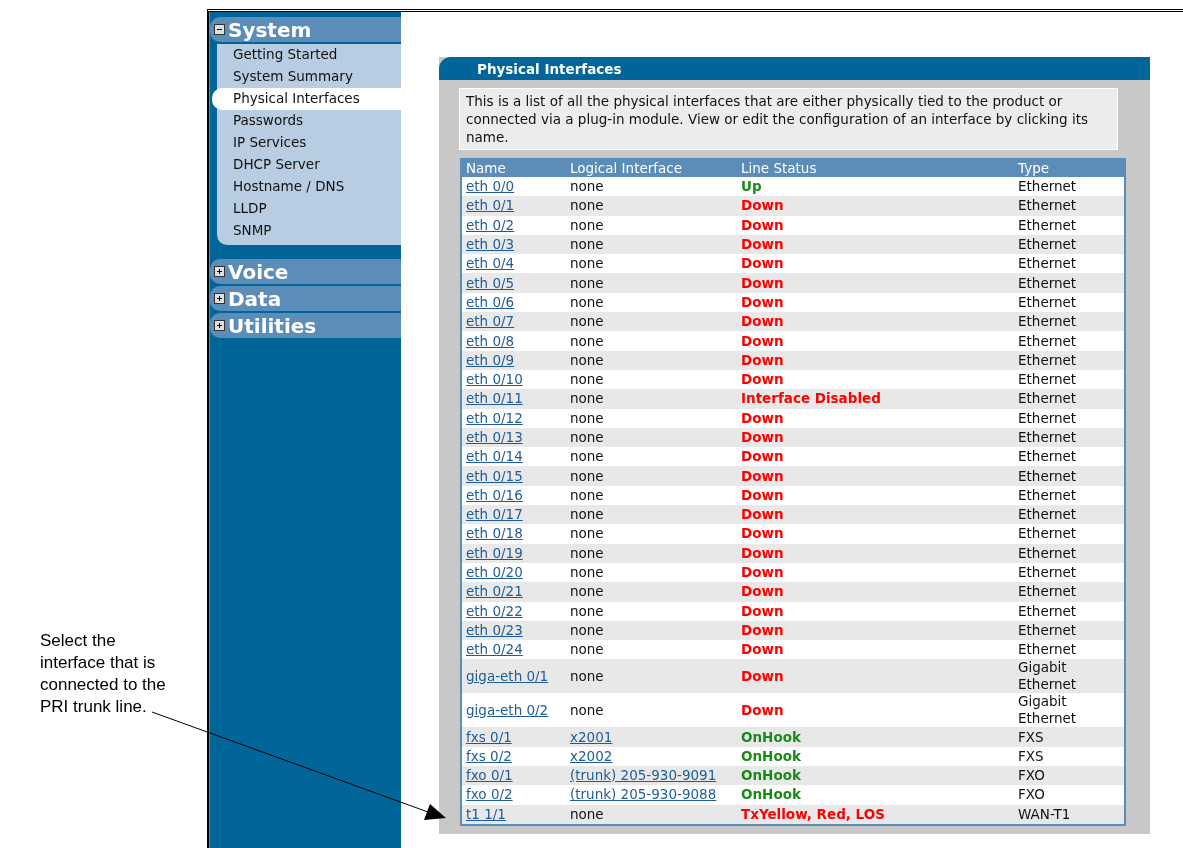 This screenshot has width=1183, height=848. Describe the element at coordinates (494, 475) in the screenshot. I see `interface-link: eth 0/15` at that location.